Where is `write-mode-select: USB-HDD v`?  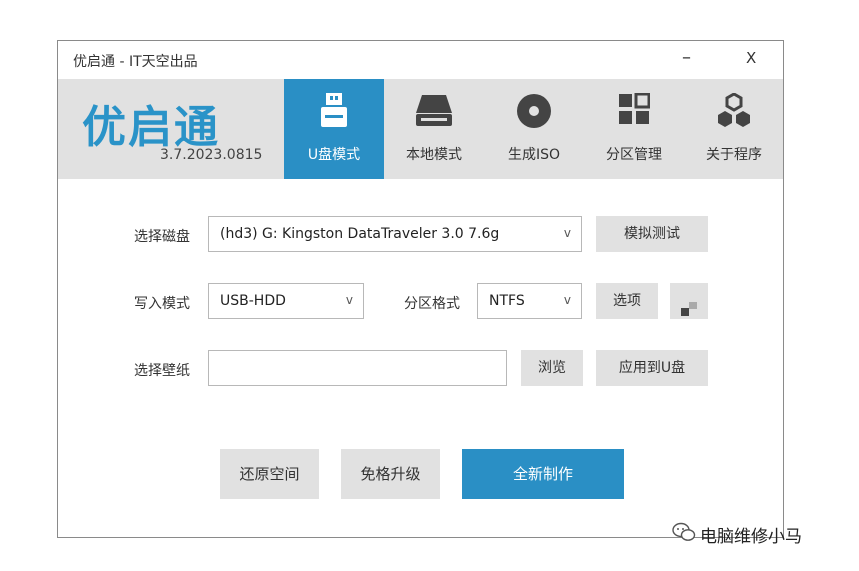 write-mode-select: USB-HDD v is located at coordinates (286, 301).